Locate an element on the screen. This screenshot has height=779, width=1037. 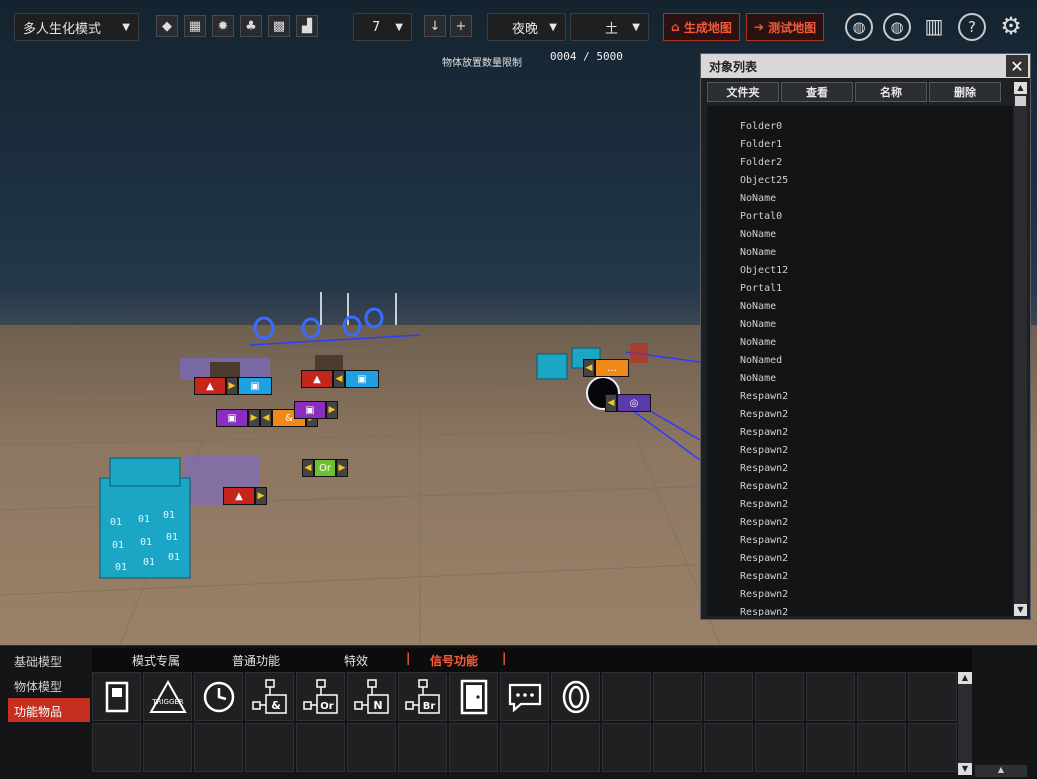
trigger-node: ▲ ◀ ▣ is located at coordinates (340, 379).